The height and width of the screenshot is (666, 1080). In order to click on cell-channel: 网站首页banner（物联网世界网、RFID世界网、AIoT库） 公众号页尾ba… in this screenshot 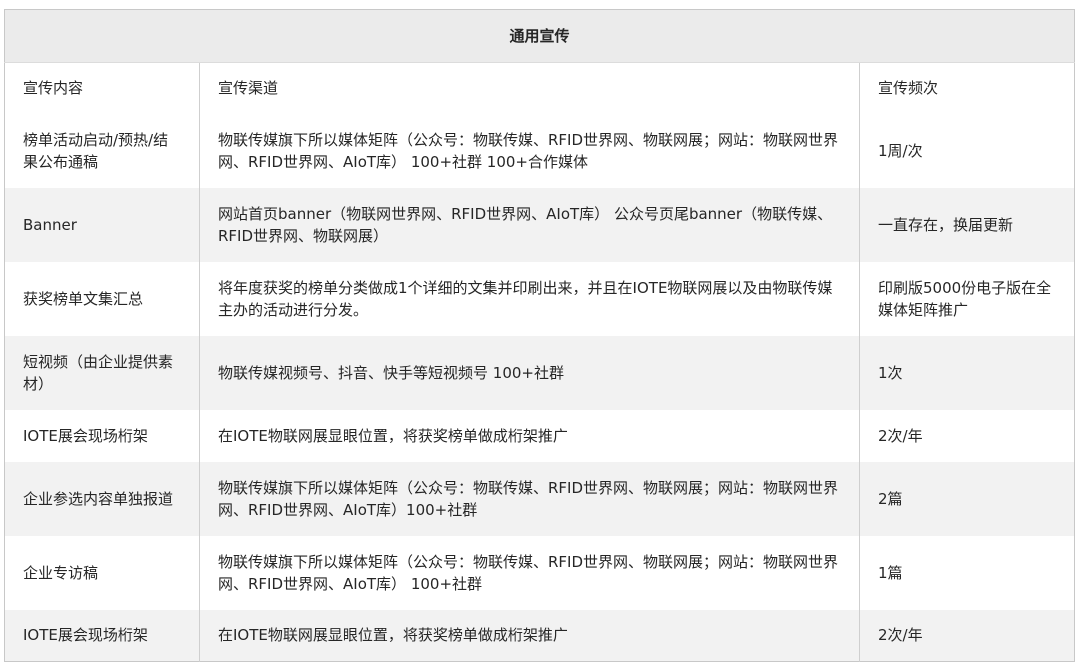, I will do `click(529, 224)`.